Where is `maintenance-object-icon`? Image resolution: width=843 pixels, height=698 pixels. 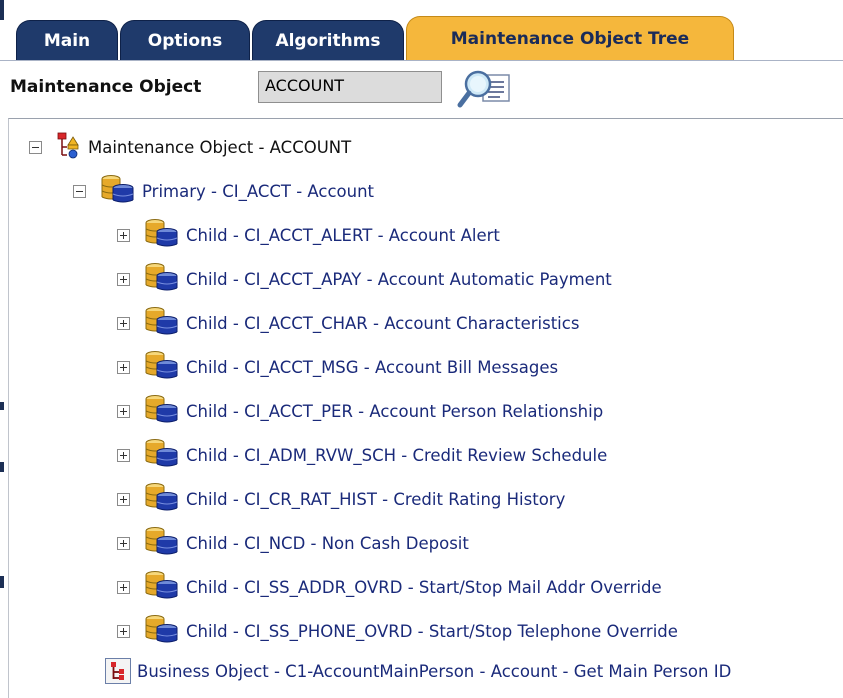 maintenance-object-icon is located at coordinates (68, 147).